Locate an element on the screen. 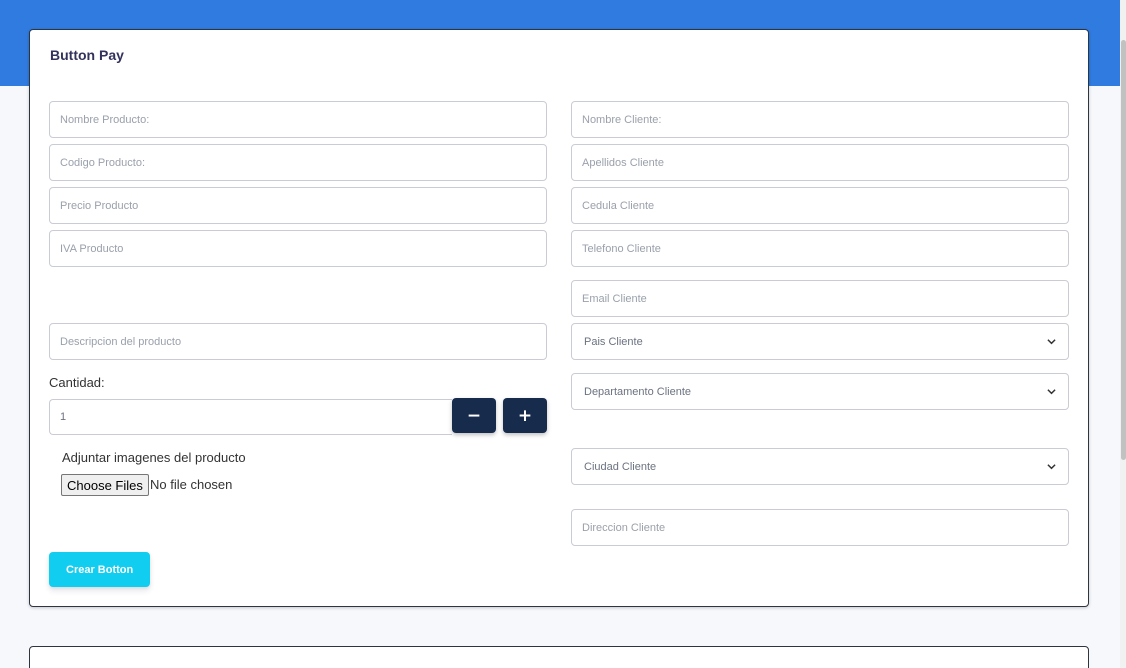 This screenshot has width=1126, height=668. product-iva-input is located at coordinates (298, 248).